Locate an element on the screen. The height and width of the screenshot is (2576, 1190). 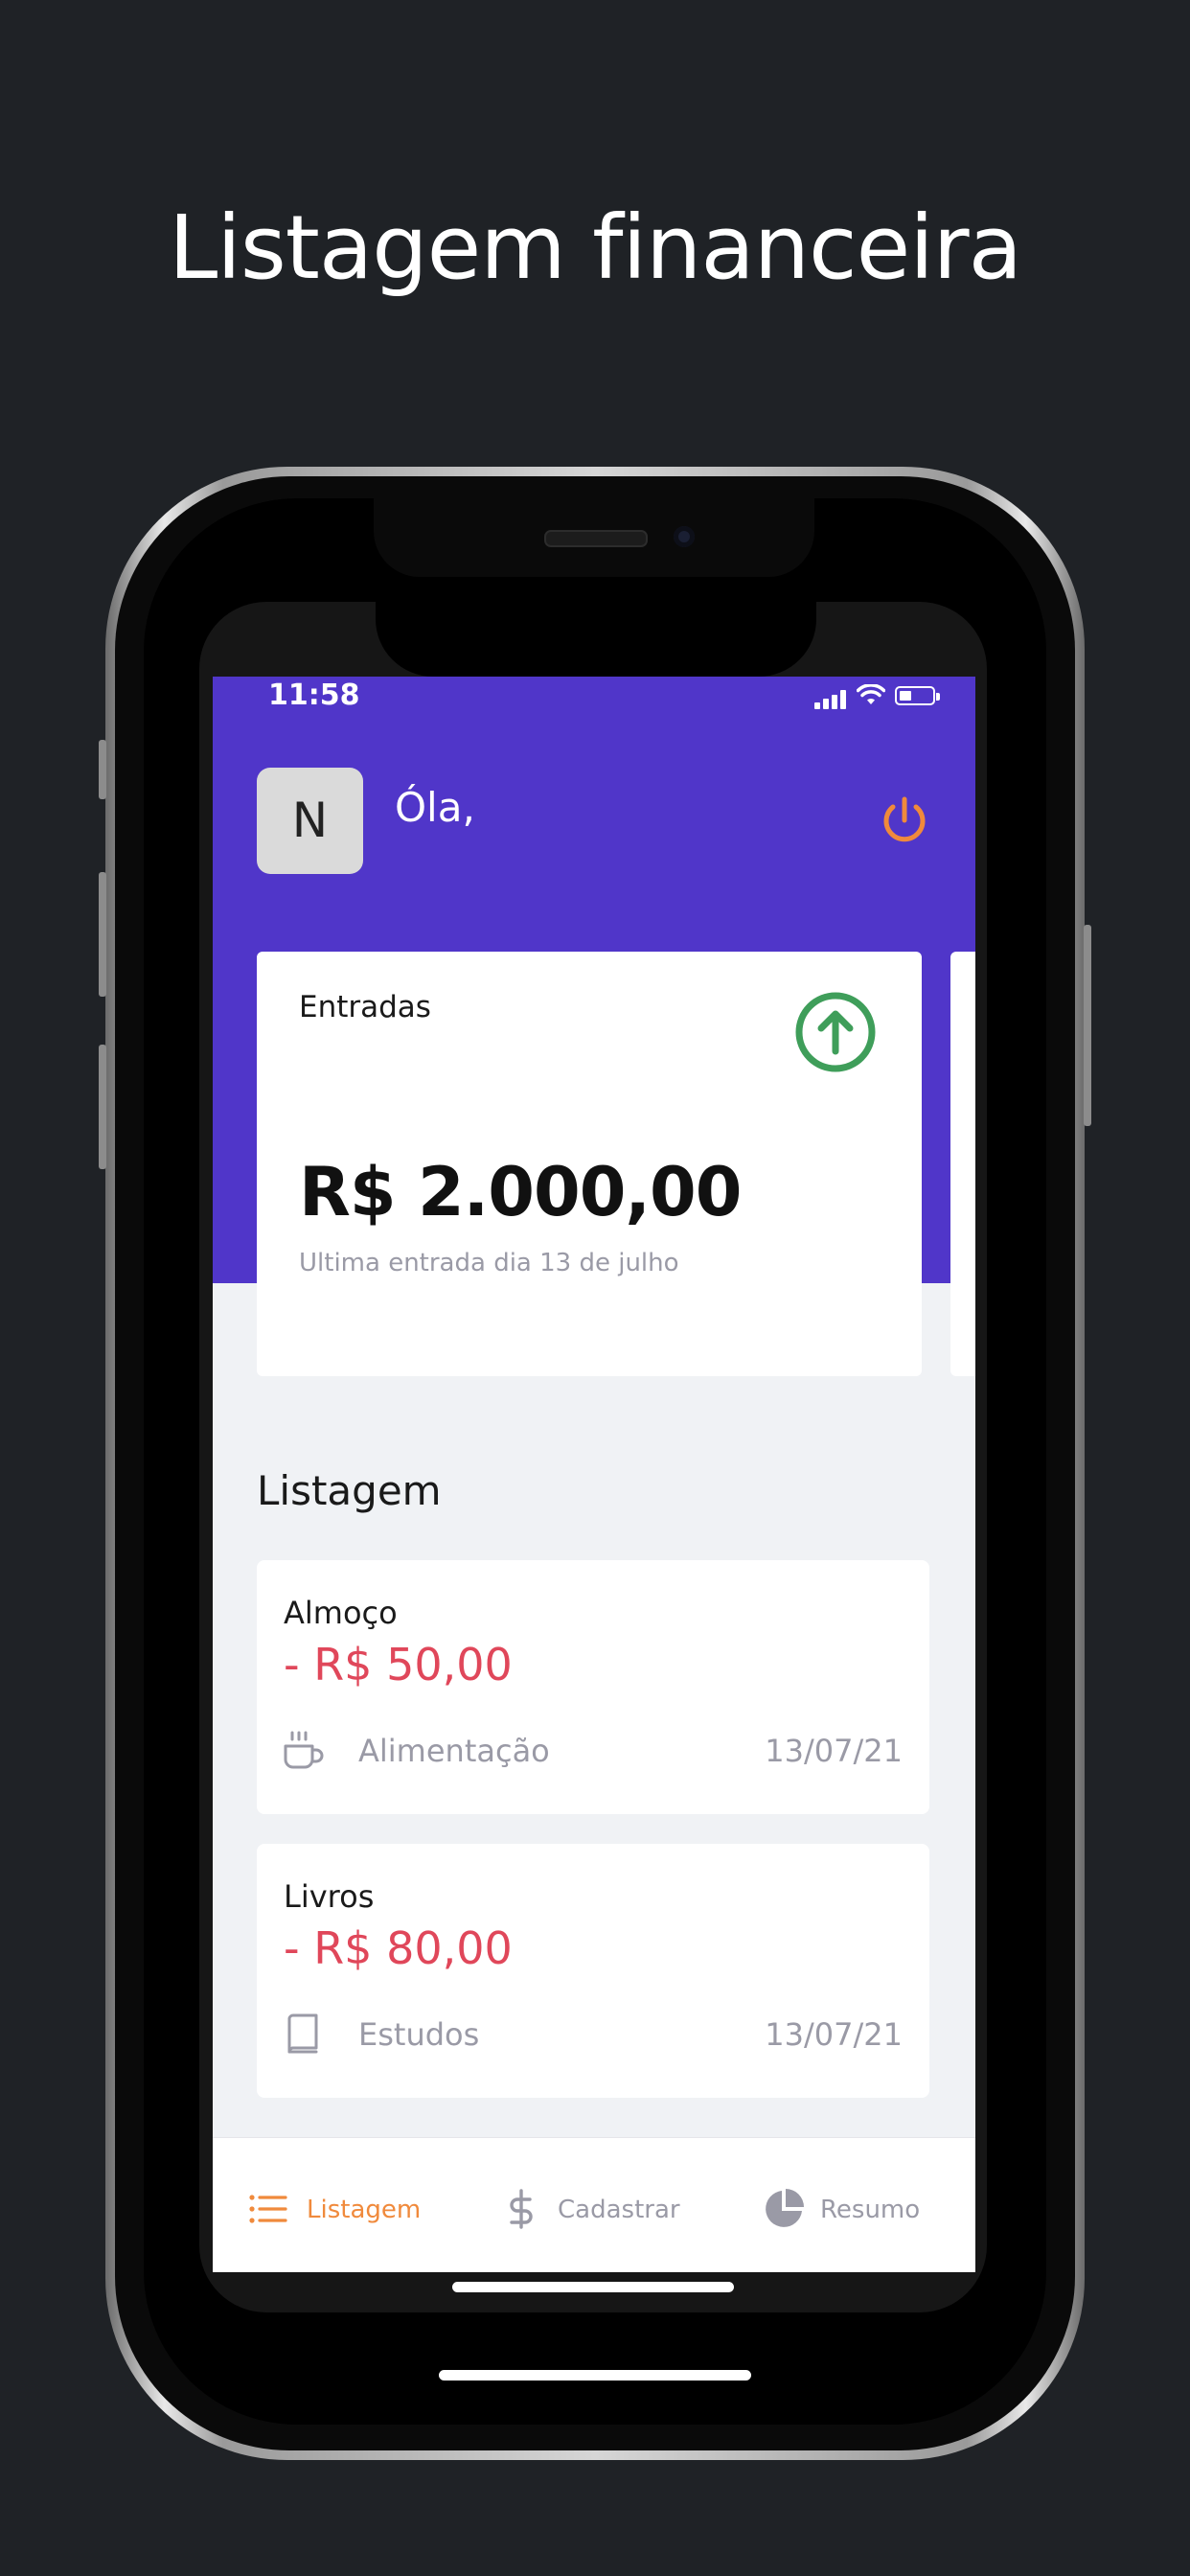
section-title: Listagem is located at coordinates (350, 1490).